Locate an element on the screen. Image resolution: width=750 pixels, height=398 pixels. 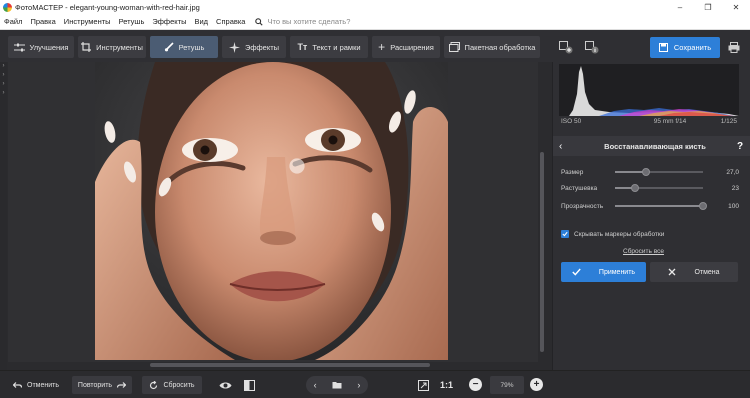
tab-enhancements-label: Улучшения is located at coordinates (49, 47).